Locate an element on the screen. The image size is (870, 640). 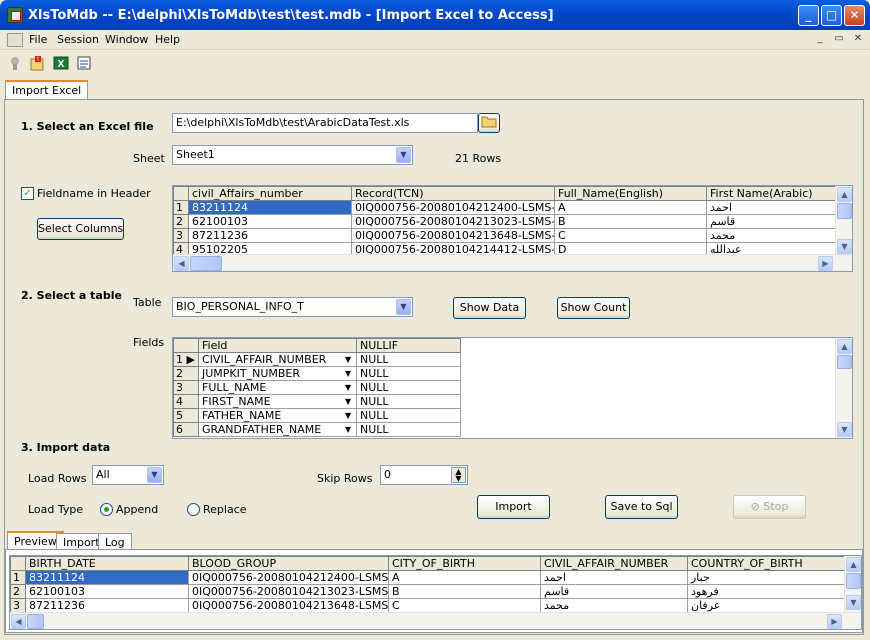
preview-col-header: CITY_OF_BIRTH is located at coordinates (464, 563).